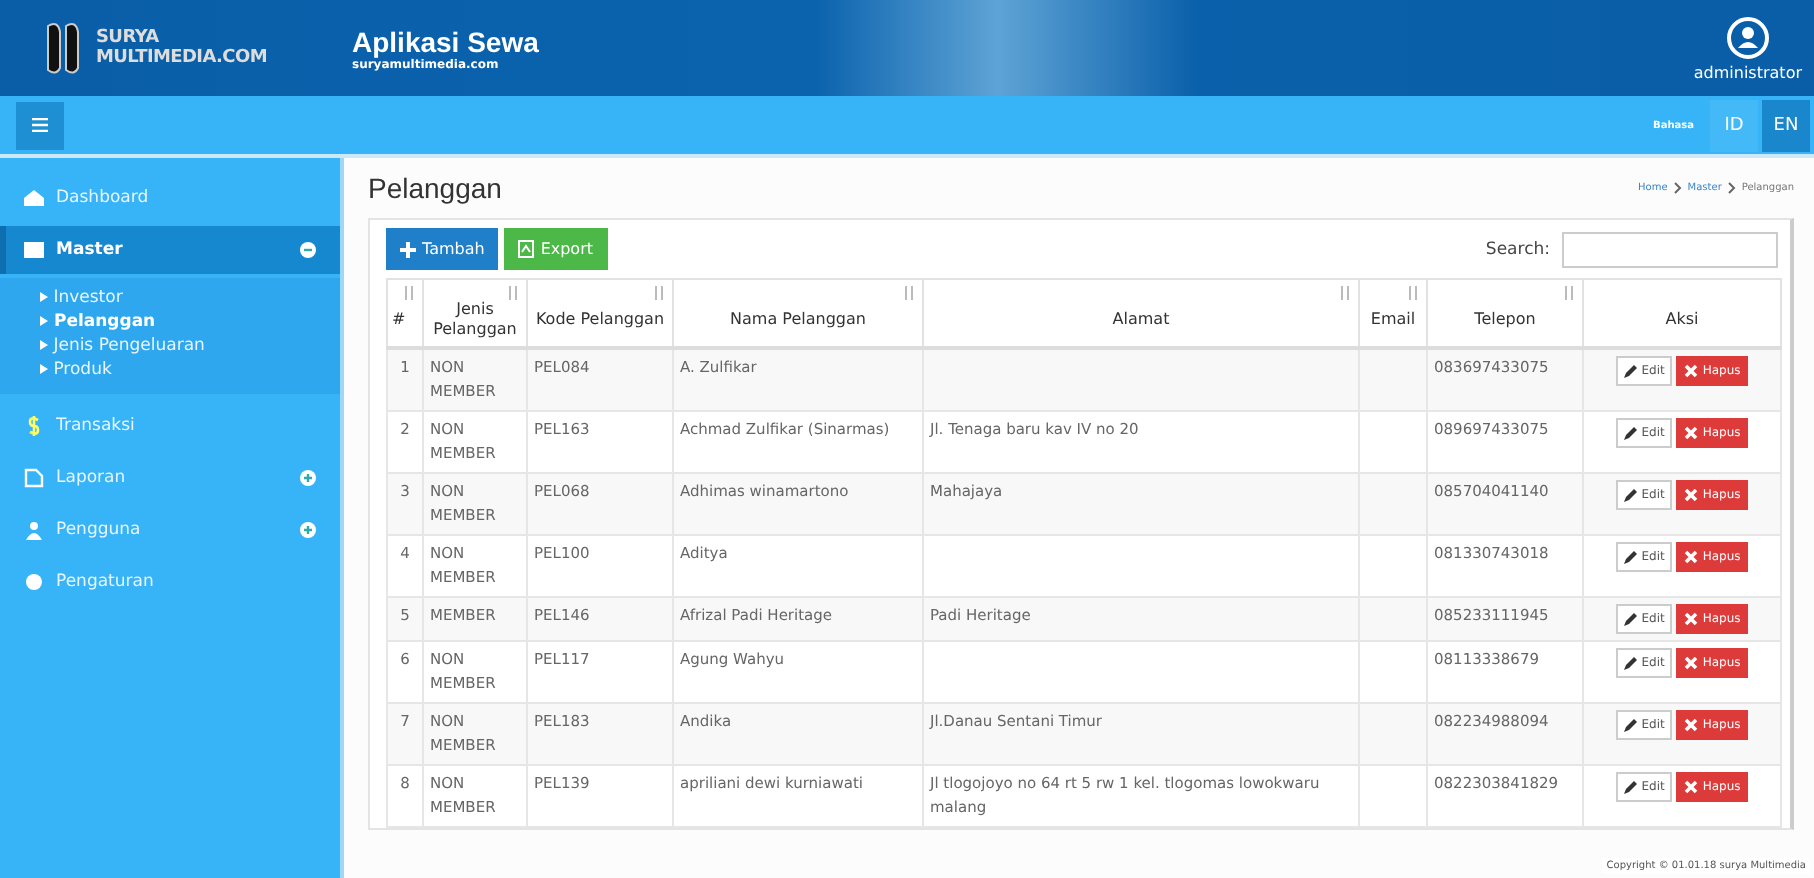 The height and width of the screenshot is (878, 1814). Describe the element at coordinates (1747, 72) in the screenshot. I see `user-name: administrator` at that location.